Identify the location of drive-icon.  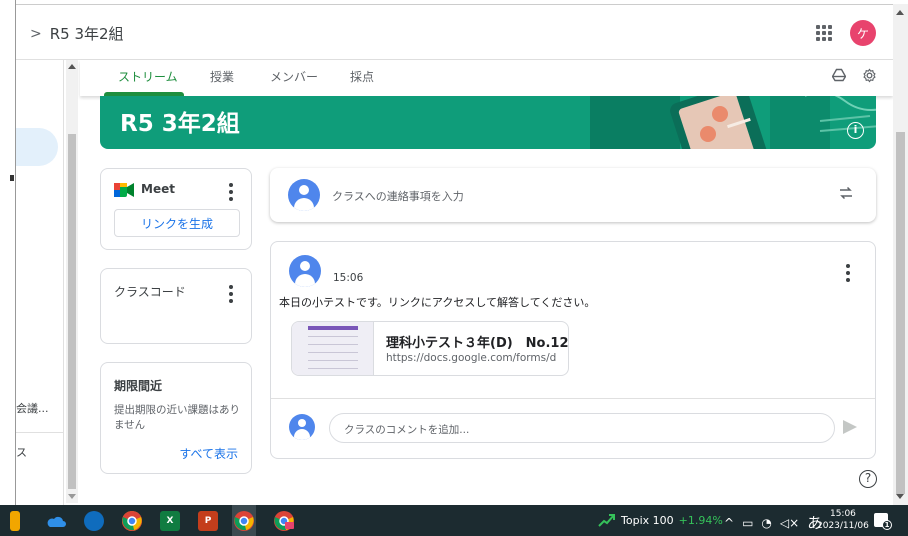
(839, 76).